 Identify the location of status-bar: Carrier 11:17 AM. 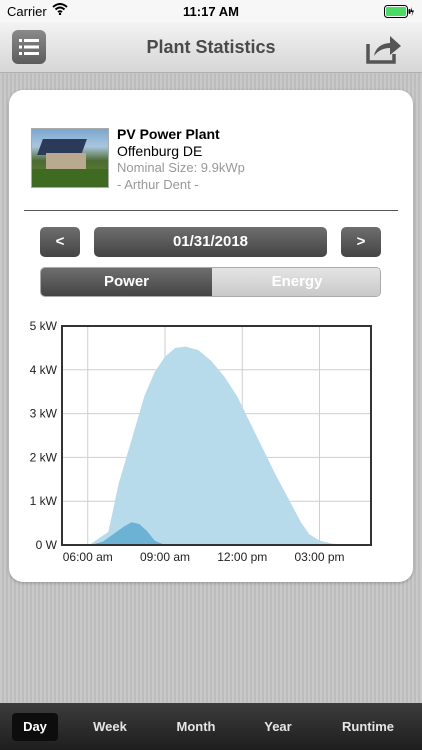
(211, 11).